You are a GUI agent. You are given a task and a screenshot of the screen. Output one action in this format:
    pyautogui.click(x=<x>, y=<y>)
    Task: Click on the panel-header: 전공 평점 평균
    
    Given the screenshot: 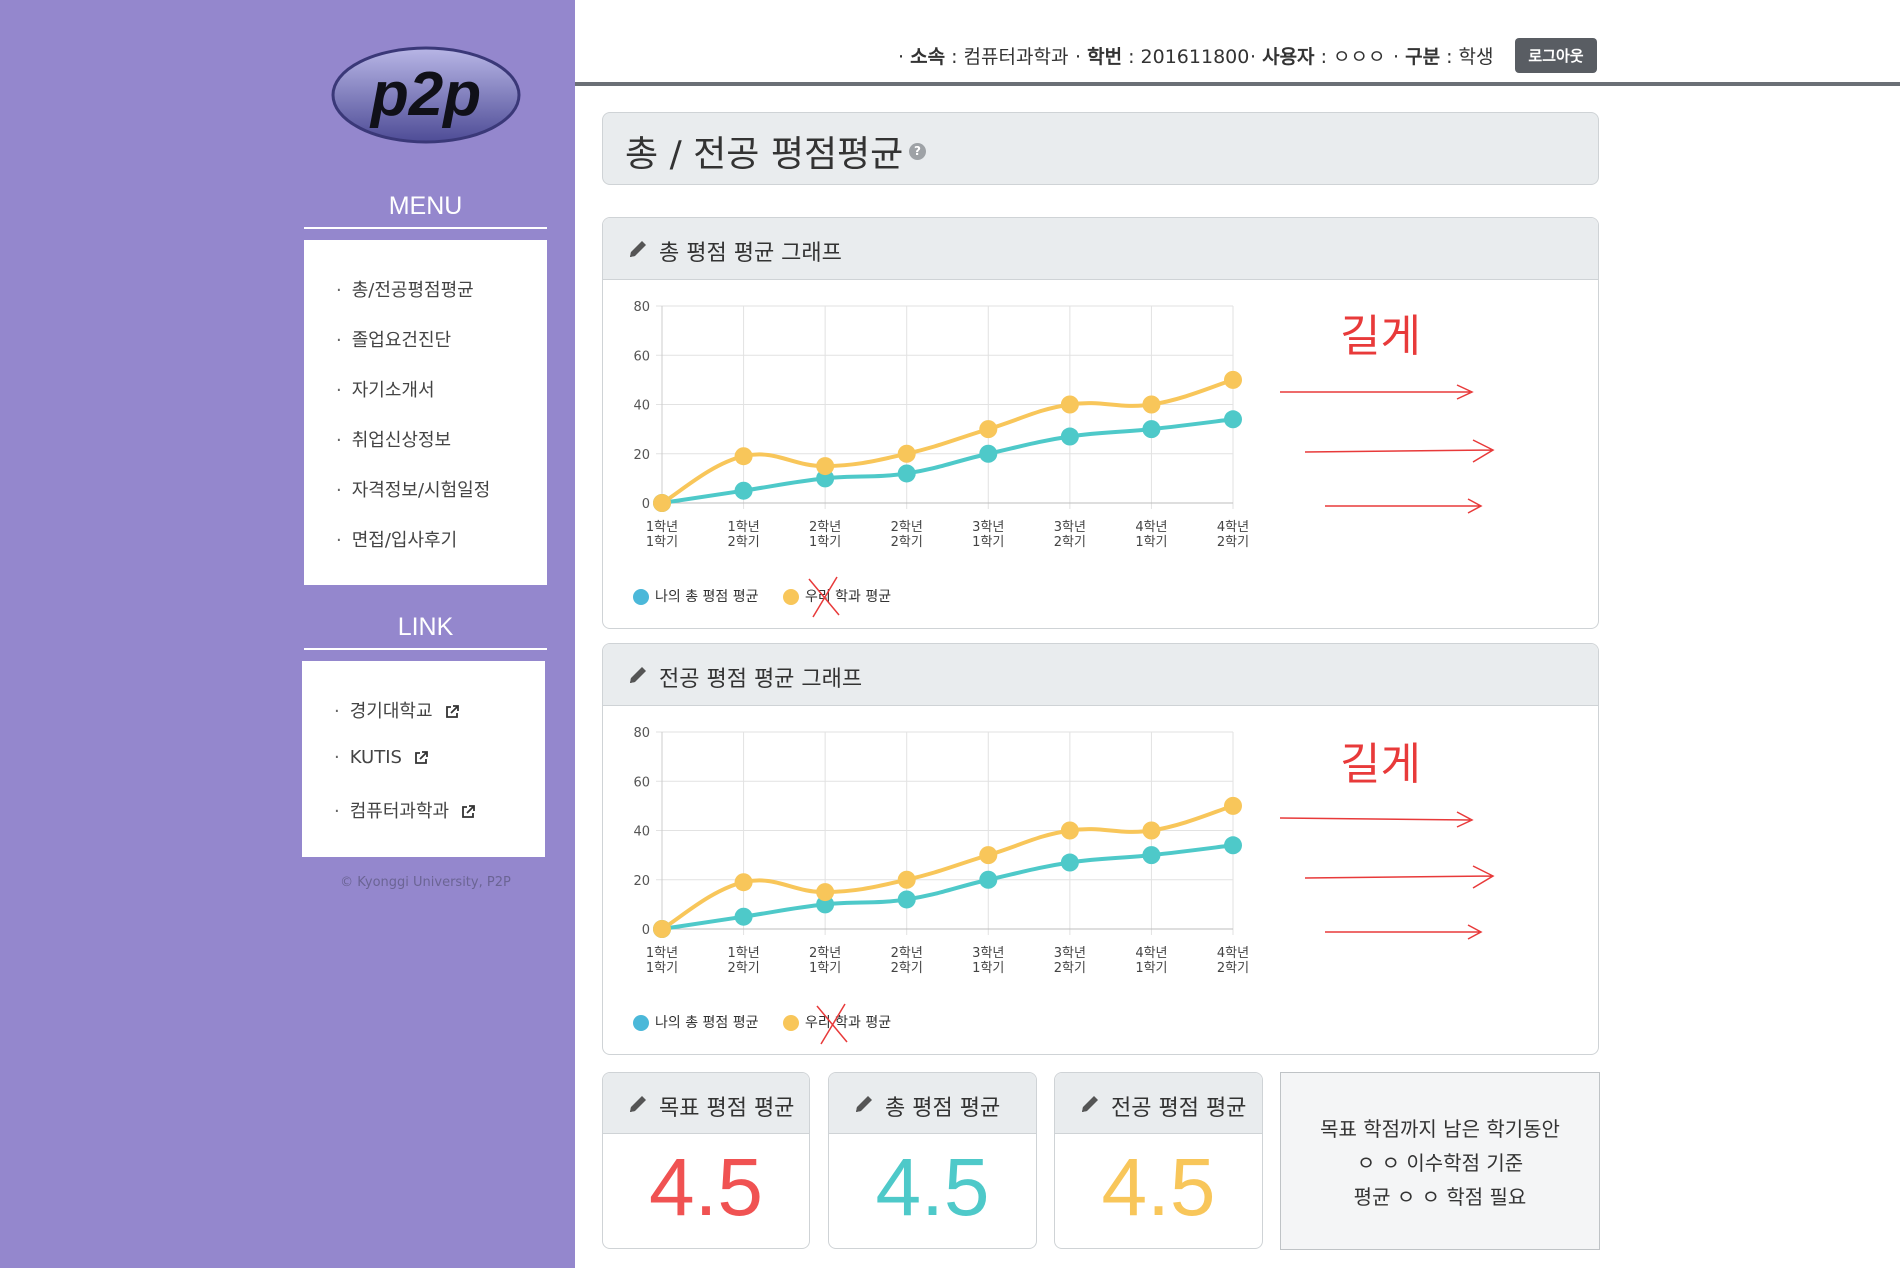 What is the action you would take?
    pyautogui.click(x=1158, y=1103)
    